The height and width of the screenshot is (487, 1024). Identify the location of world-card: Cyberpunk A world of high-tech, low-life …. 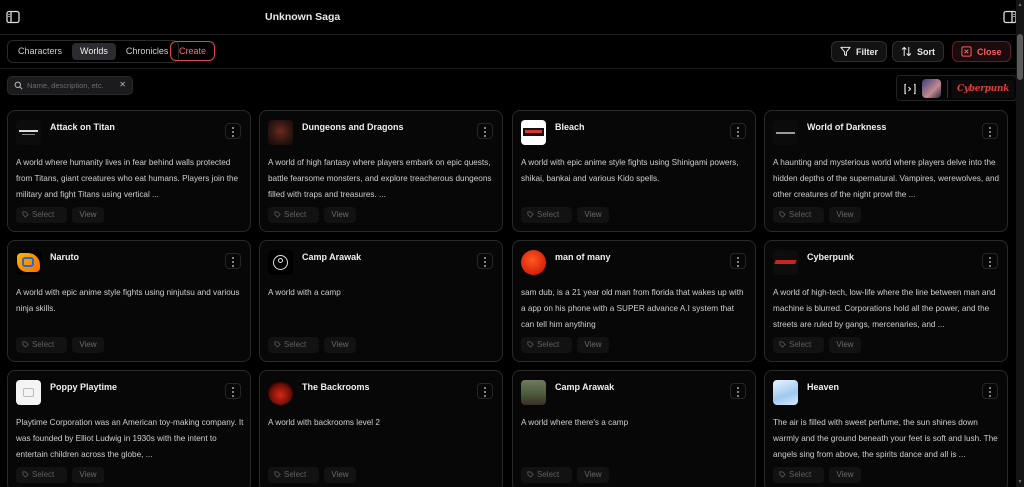
(886, 301).